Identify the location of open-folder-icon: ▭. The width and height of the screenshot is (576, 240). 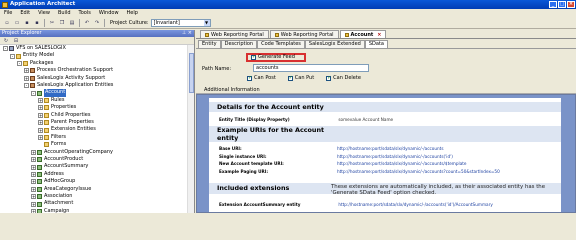
(17, 23).